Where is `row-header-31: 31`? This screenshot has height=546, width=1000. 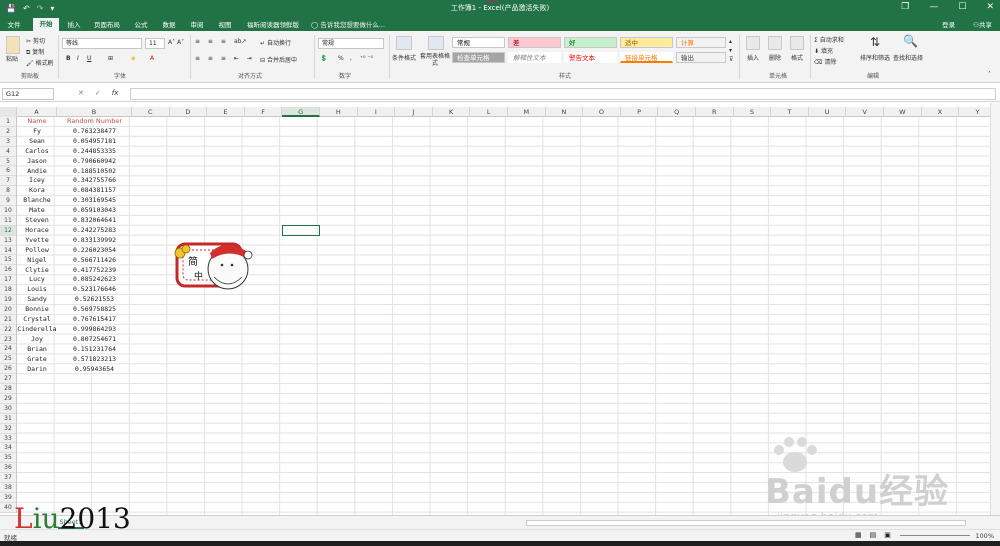 row-header-31: 31 is located at coordinates (8, 419).